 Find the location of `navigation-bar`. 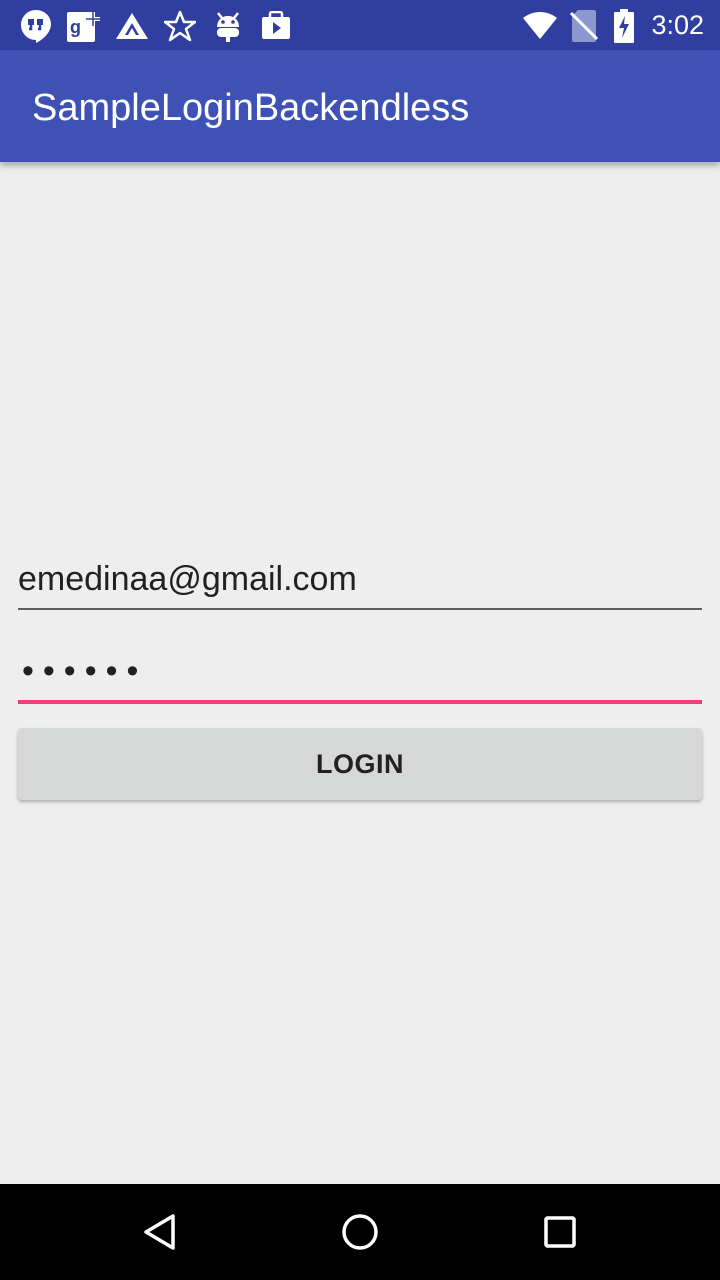

navigation-bar is located at coordinates (360, 1232).